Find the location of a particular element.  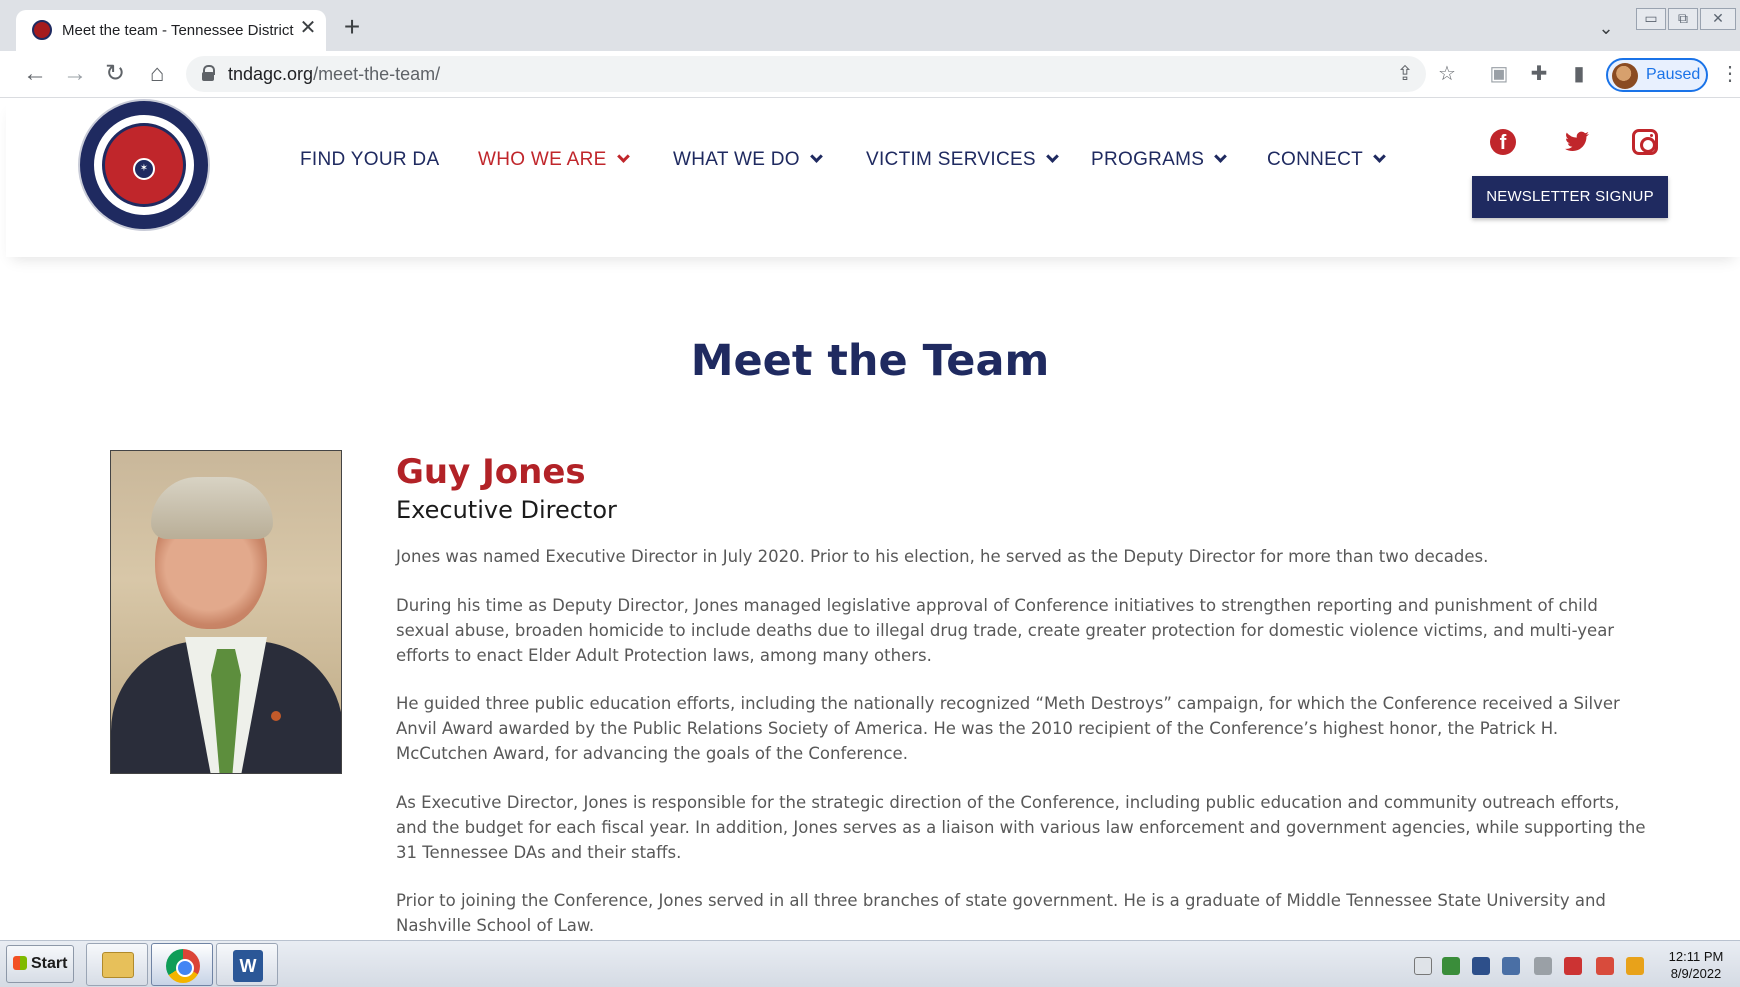

action-center-icon is located at coordinates (1573, 966).